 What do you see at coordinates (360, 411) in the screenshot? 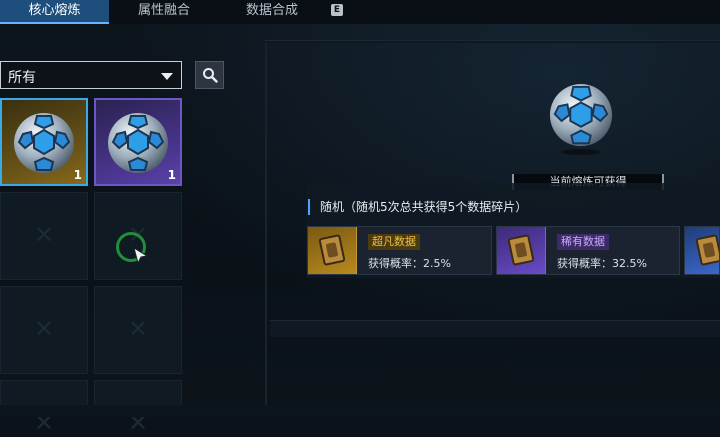
I see `decor-floor-bottom` at bounding box center [360, 411].